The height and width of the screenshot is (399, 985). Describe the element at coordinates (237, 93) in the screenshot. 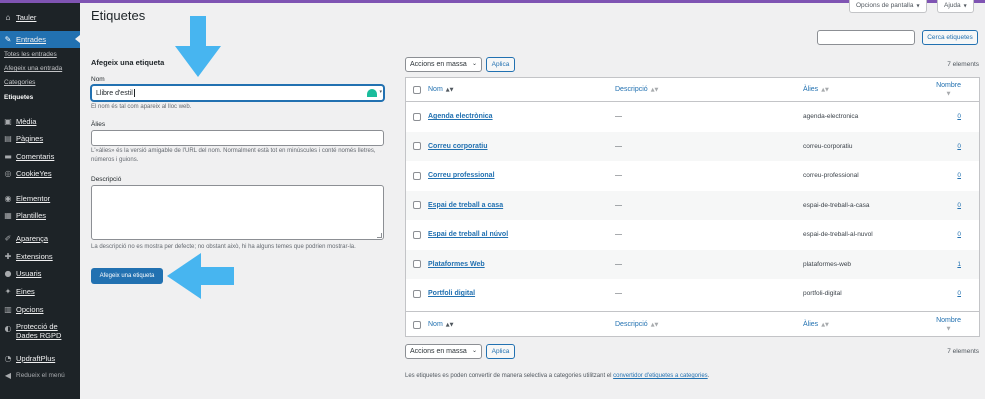

I see `name-input: Llibre d'estil ▾` at that location.